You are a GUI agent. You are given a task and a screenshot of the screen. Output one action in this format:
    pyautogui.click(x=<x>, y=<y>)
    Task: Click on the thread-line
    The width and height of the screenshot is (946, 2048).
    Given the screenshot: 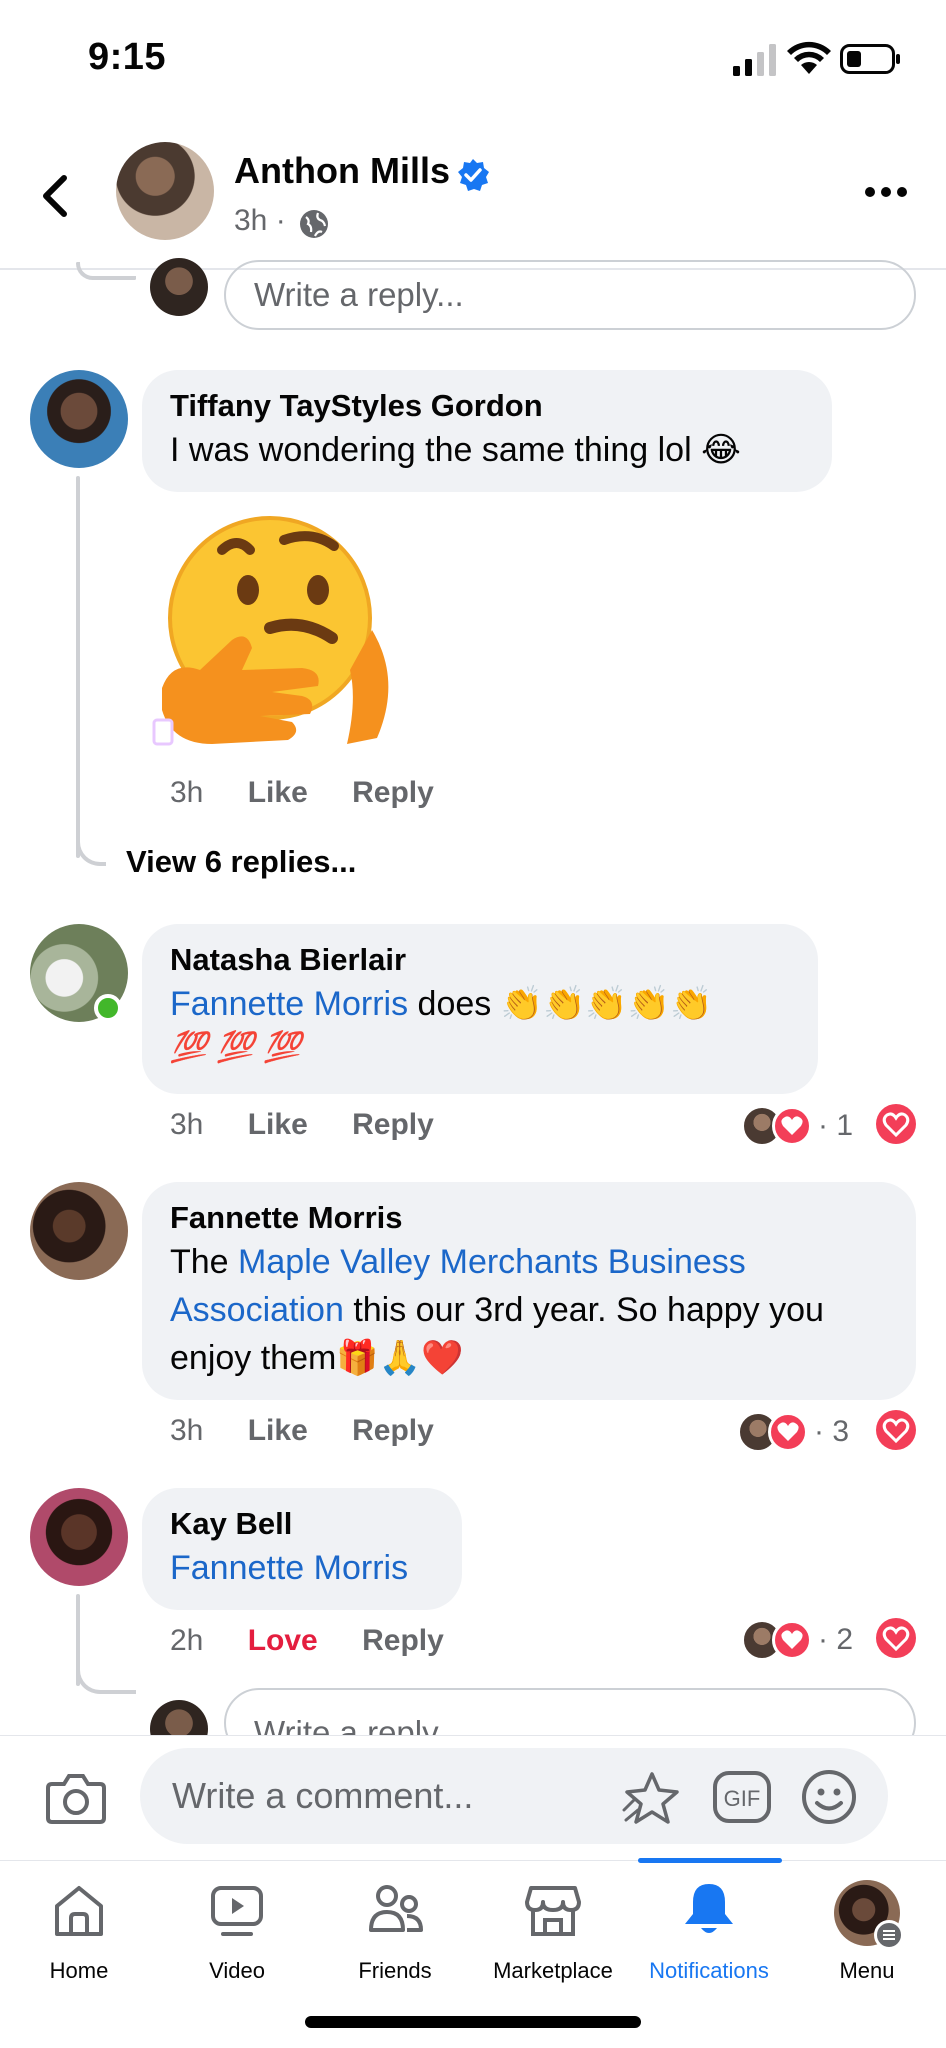 What is the action you would take?
    pyautogui.click(x=78, y=667)
    